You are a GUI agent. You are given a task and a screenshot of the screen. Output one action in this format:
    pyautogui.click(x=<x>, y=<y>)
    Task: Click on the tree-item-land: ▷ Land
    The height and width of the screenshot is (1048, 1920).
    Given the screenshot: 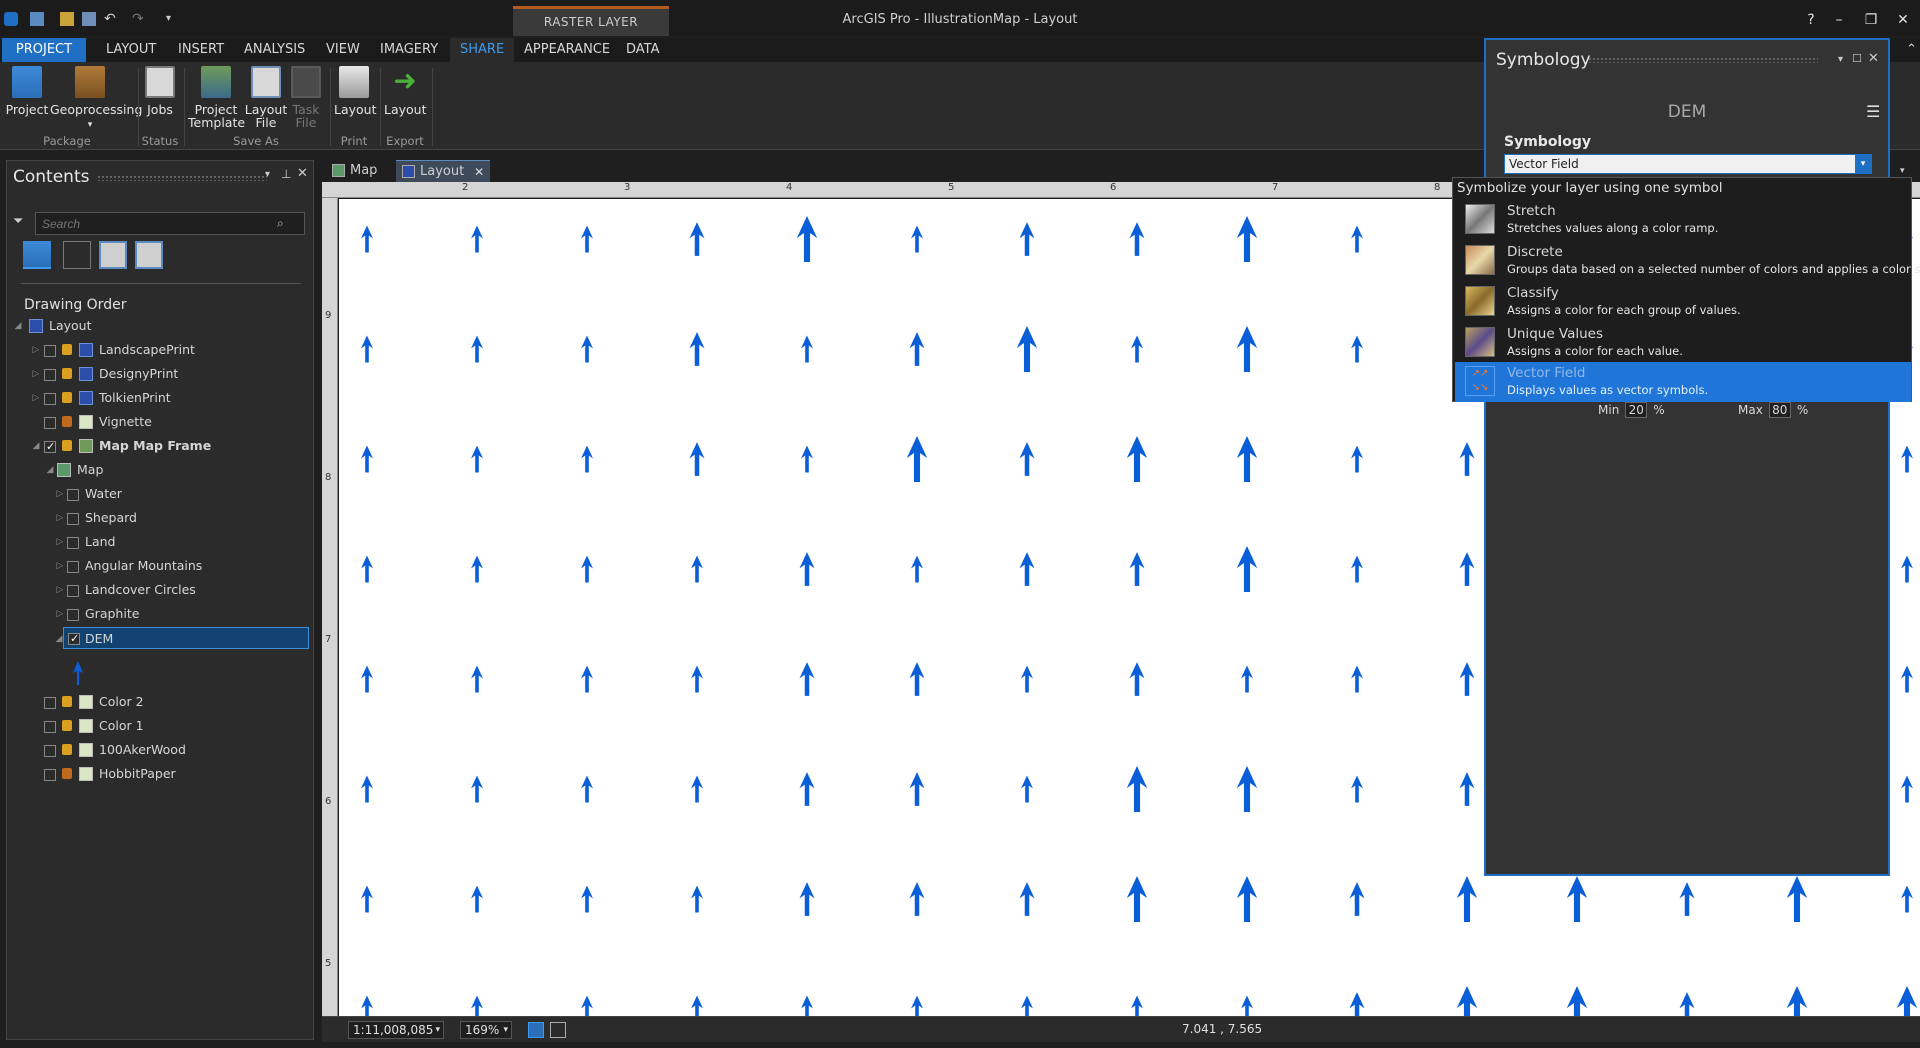 What is the action you would take?
    pyautogui.click(x=157, y=542)
    